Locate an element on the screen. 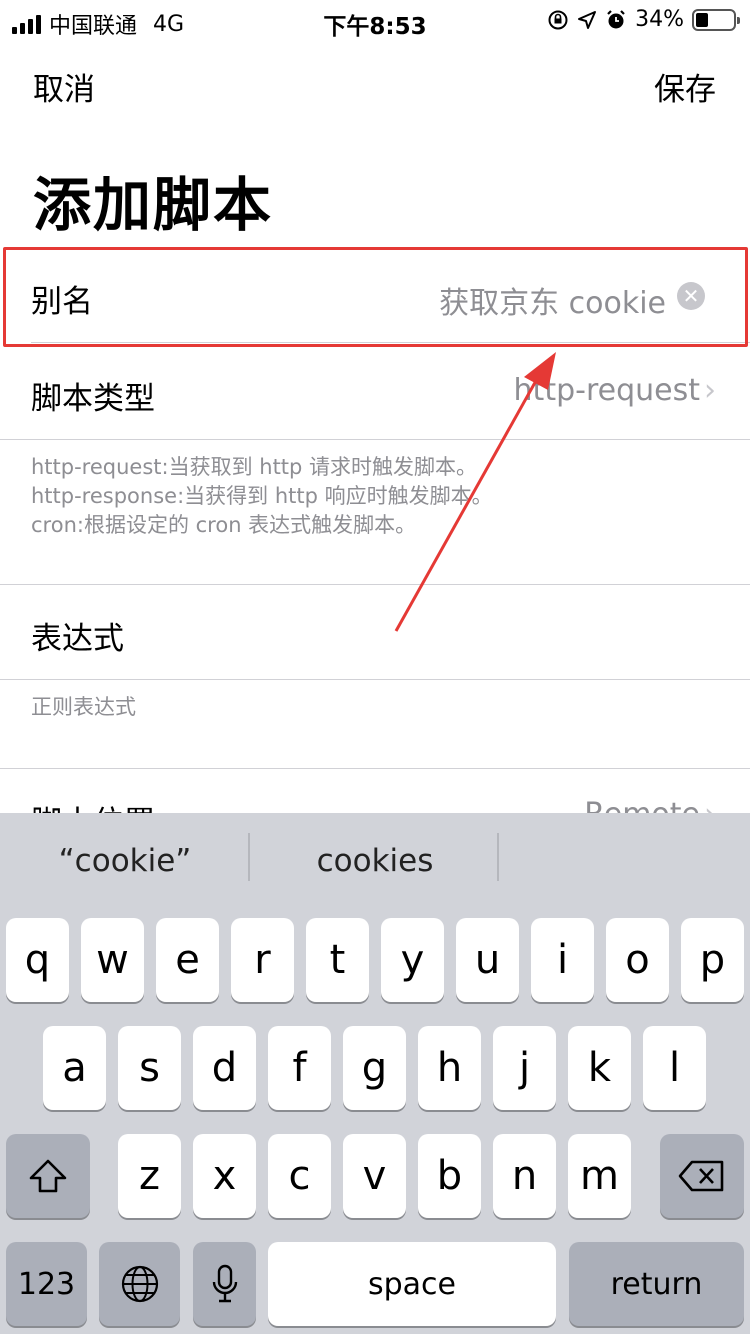 This screenshot has height=1334, width=750. microphone-icon is located at coordinates (224, 1283).